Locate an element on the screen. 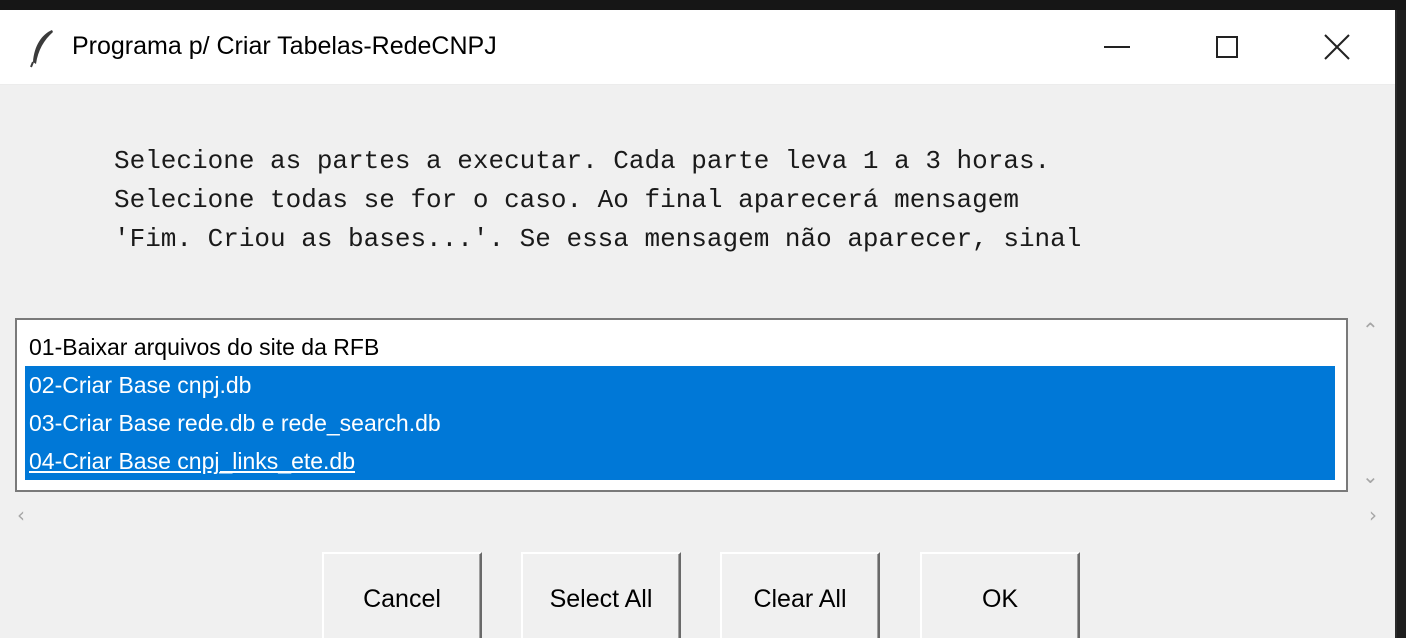  minimize-button is located at coordinates (1117, 47).